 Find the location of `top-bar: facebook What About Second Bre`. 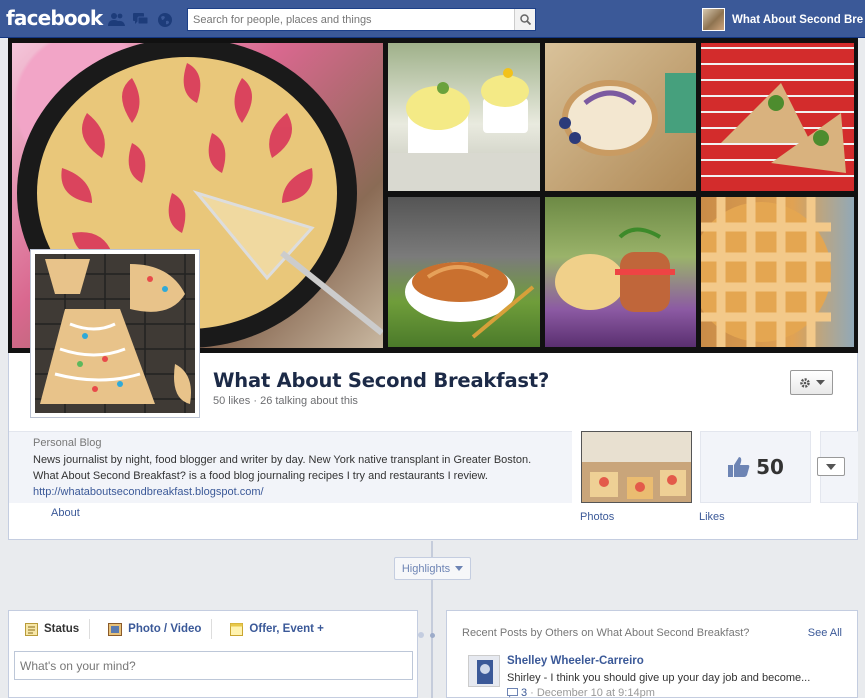

top-bar: facebook What About Second Bre is located at coordinates (432, 19).